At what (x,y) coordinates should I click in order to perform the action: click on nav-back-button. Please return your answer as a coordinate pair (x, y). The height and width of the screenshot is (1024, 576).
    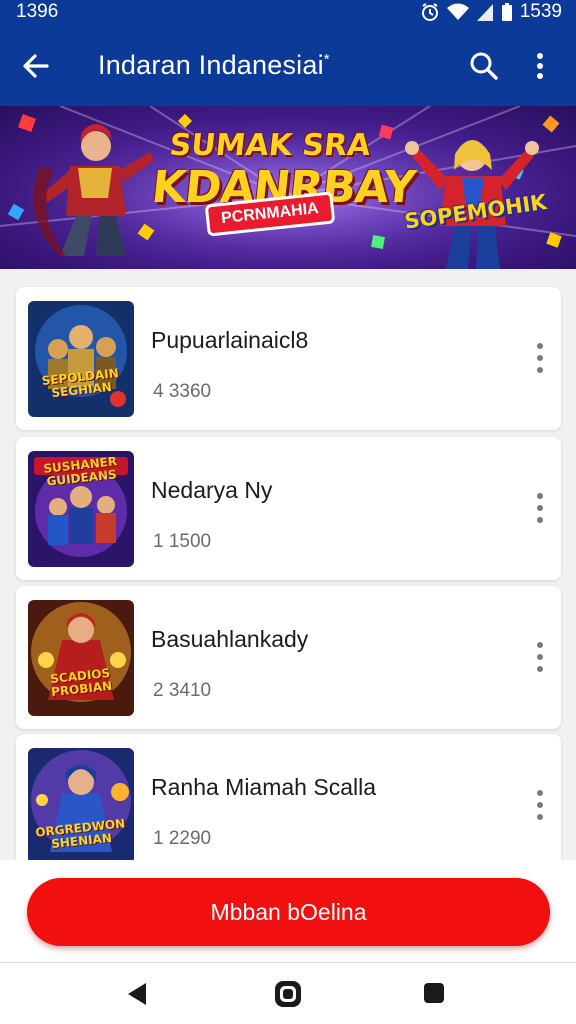
    Looking at the image, I should click on (137, 994).